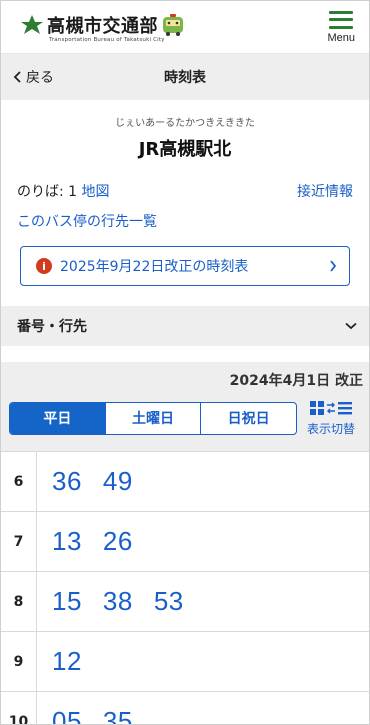 This screenshot has height=725, width=370. Describe the element at coordinates (118, 541) in the screenshot. I see `departure-minute: 26` at that location.